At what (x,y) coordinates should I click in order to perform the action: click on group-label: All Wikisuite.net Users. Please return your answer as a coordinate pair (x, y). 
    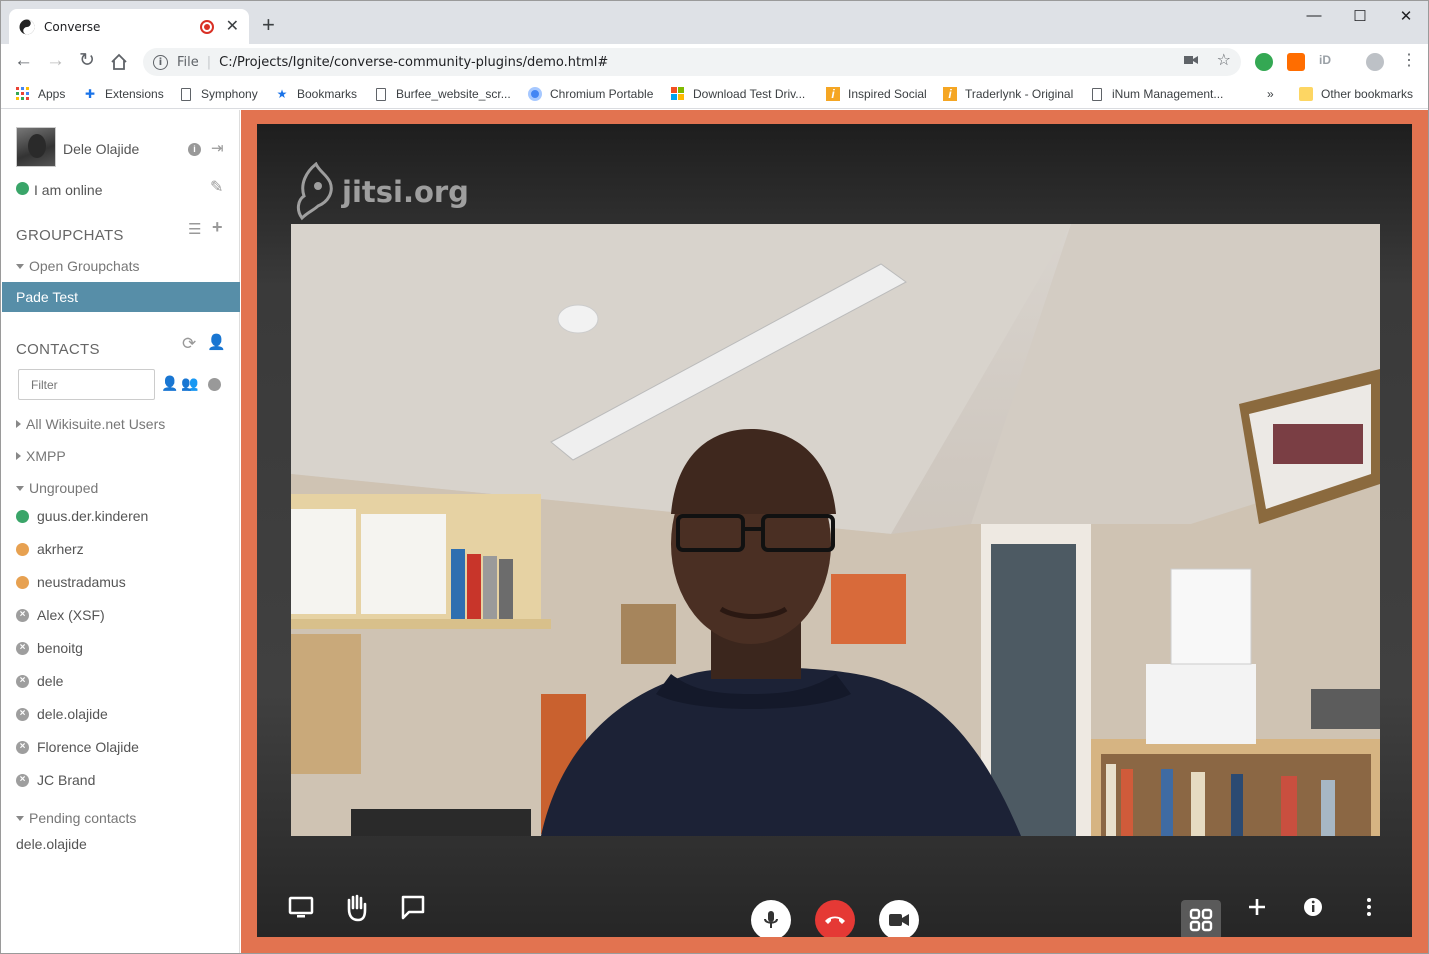
    Looking at the image, I should click on (96, 424).